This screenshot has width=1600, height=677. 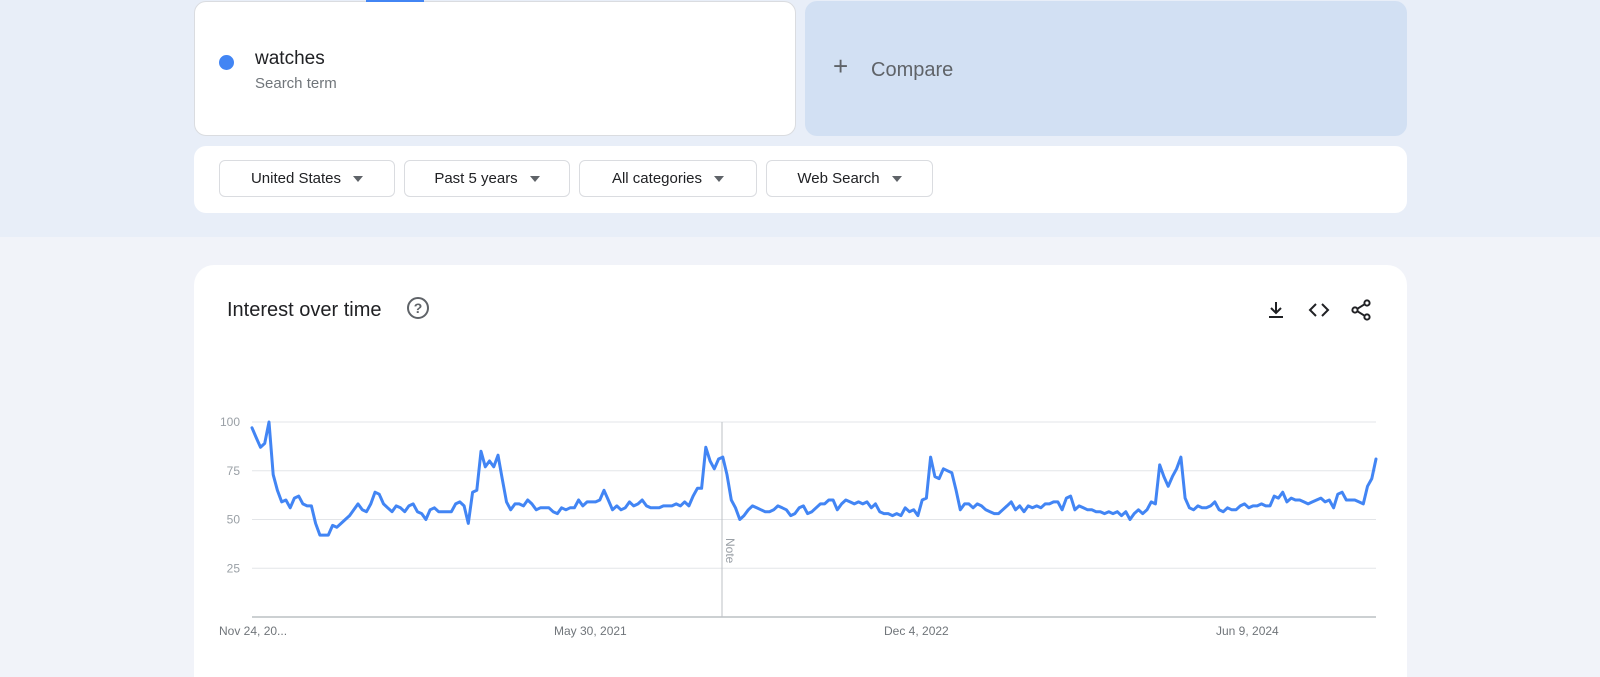 What do you see at coordinates (290, 59) in the screenshot?
I see `search-term-name: watches` at bounding box center [290, 59].